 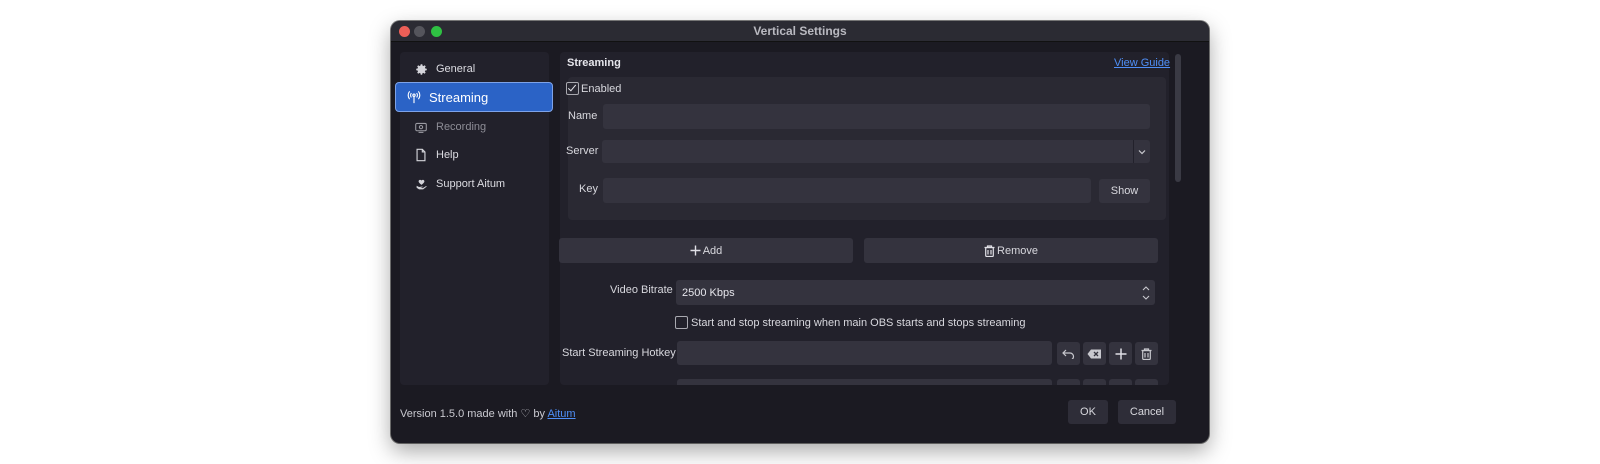 I want to click on remove-hotkey-button, so click(x=1146, y=353).